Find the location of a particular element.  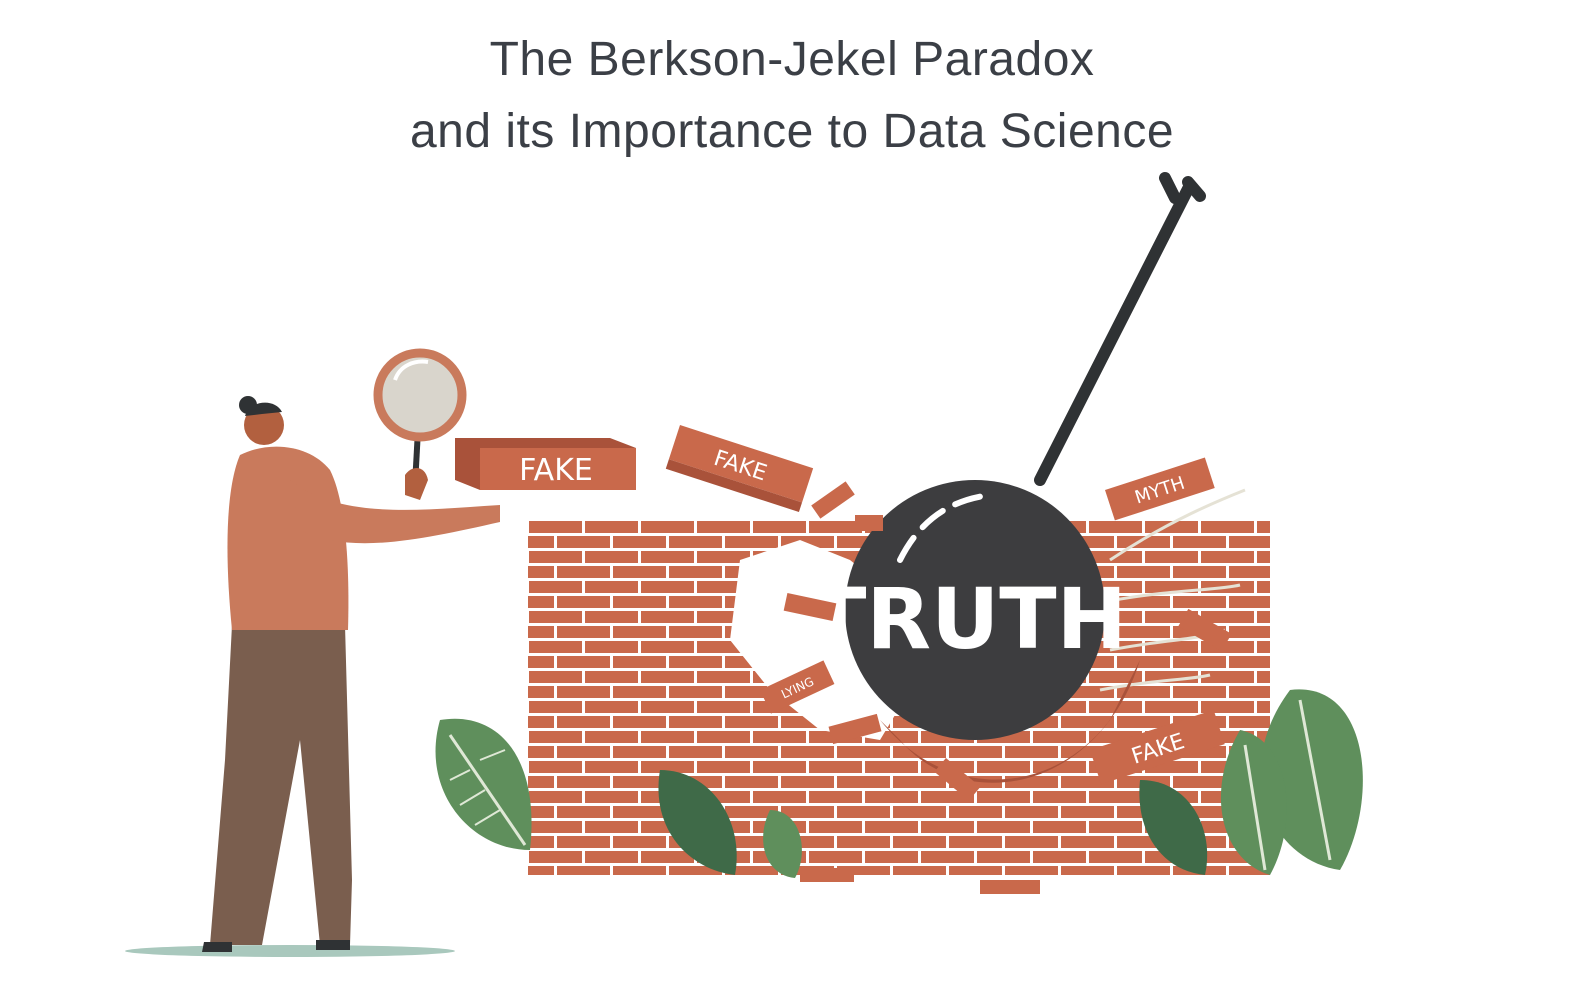

ball-label: TRUTH is located at coordinates (968, 619).